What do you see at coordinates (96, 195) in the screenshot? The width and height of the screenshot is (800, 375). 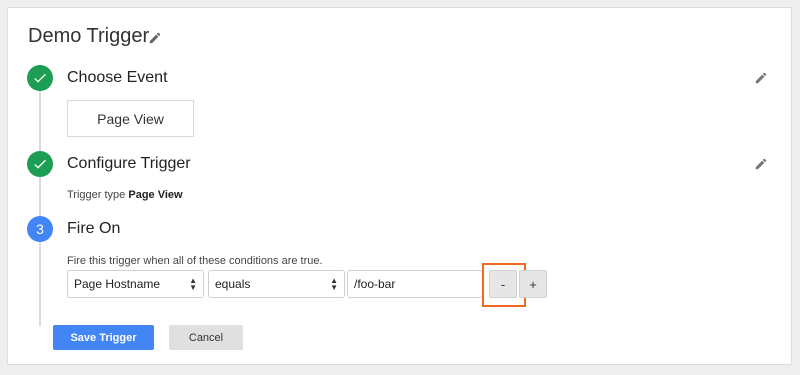 I see `trigger-type-prefix: Trigger type` at bounding box center [96, 195].